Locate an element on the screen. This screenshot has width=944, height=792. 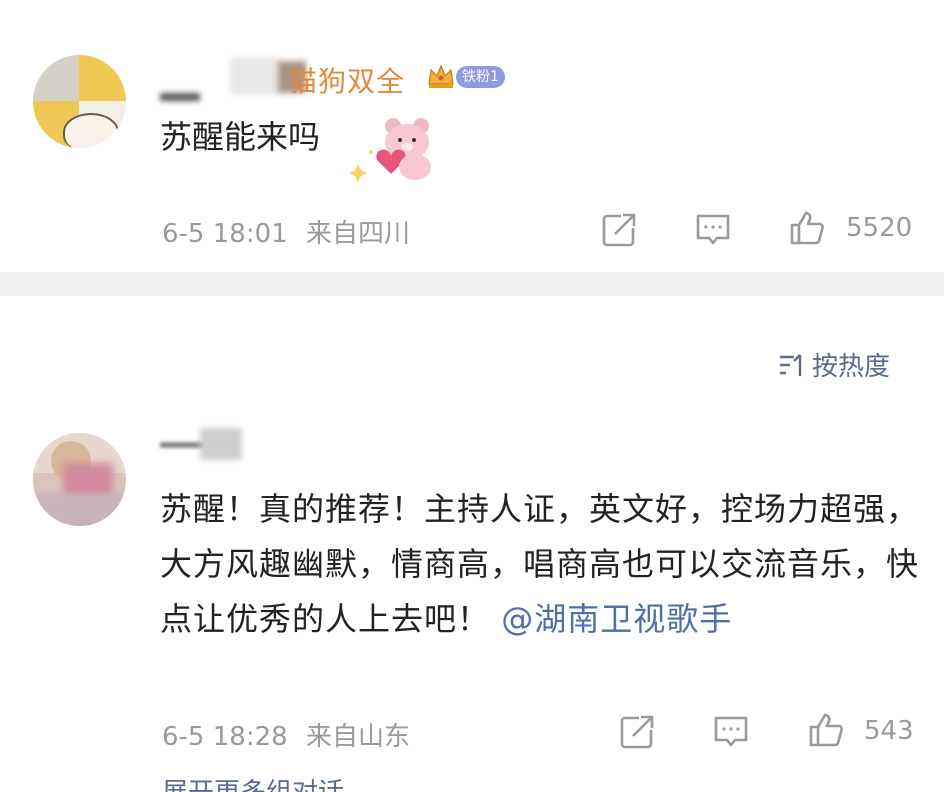
fan-badge: 铁粉1 is located at coordinates (480, 77).